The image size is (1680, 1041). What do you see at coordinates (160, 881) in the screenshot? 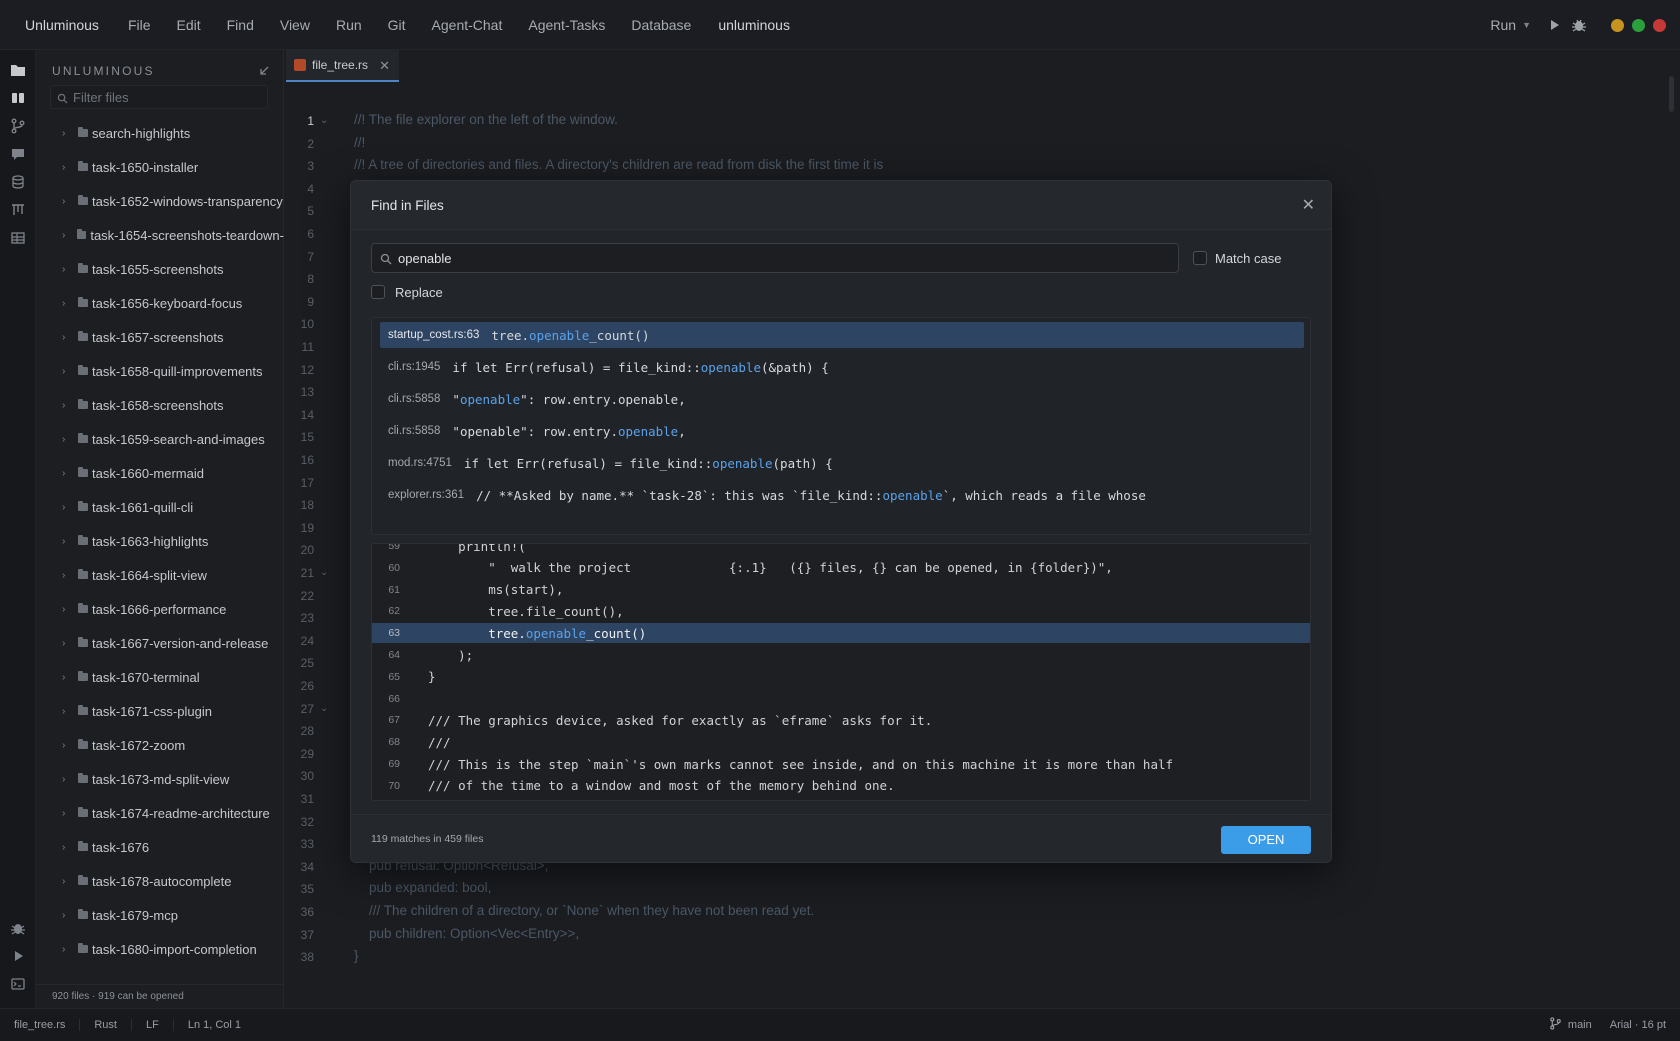
I see `tree-item: › task-1678-autocomplete` at bounding box center [160, 881].